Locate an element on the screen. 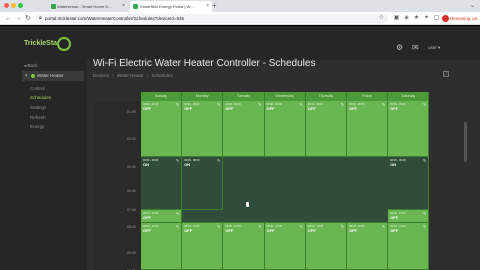 Image resolution: width=480 pixels, height=270 pixels. sidebar-device-header: ▾ Water Heater is located at coordinates (53, 76).